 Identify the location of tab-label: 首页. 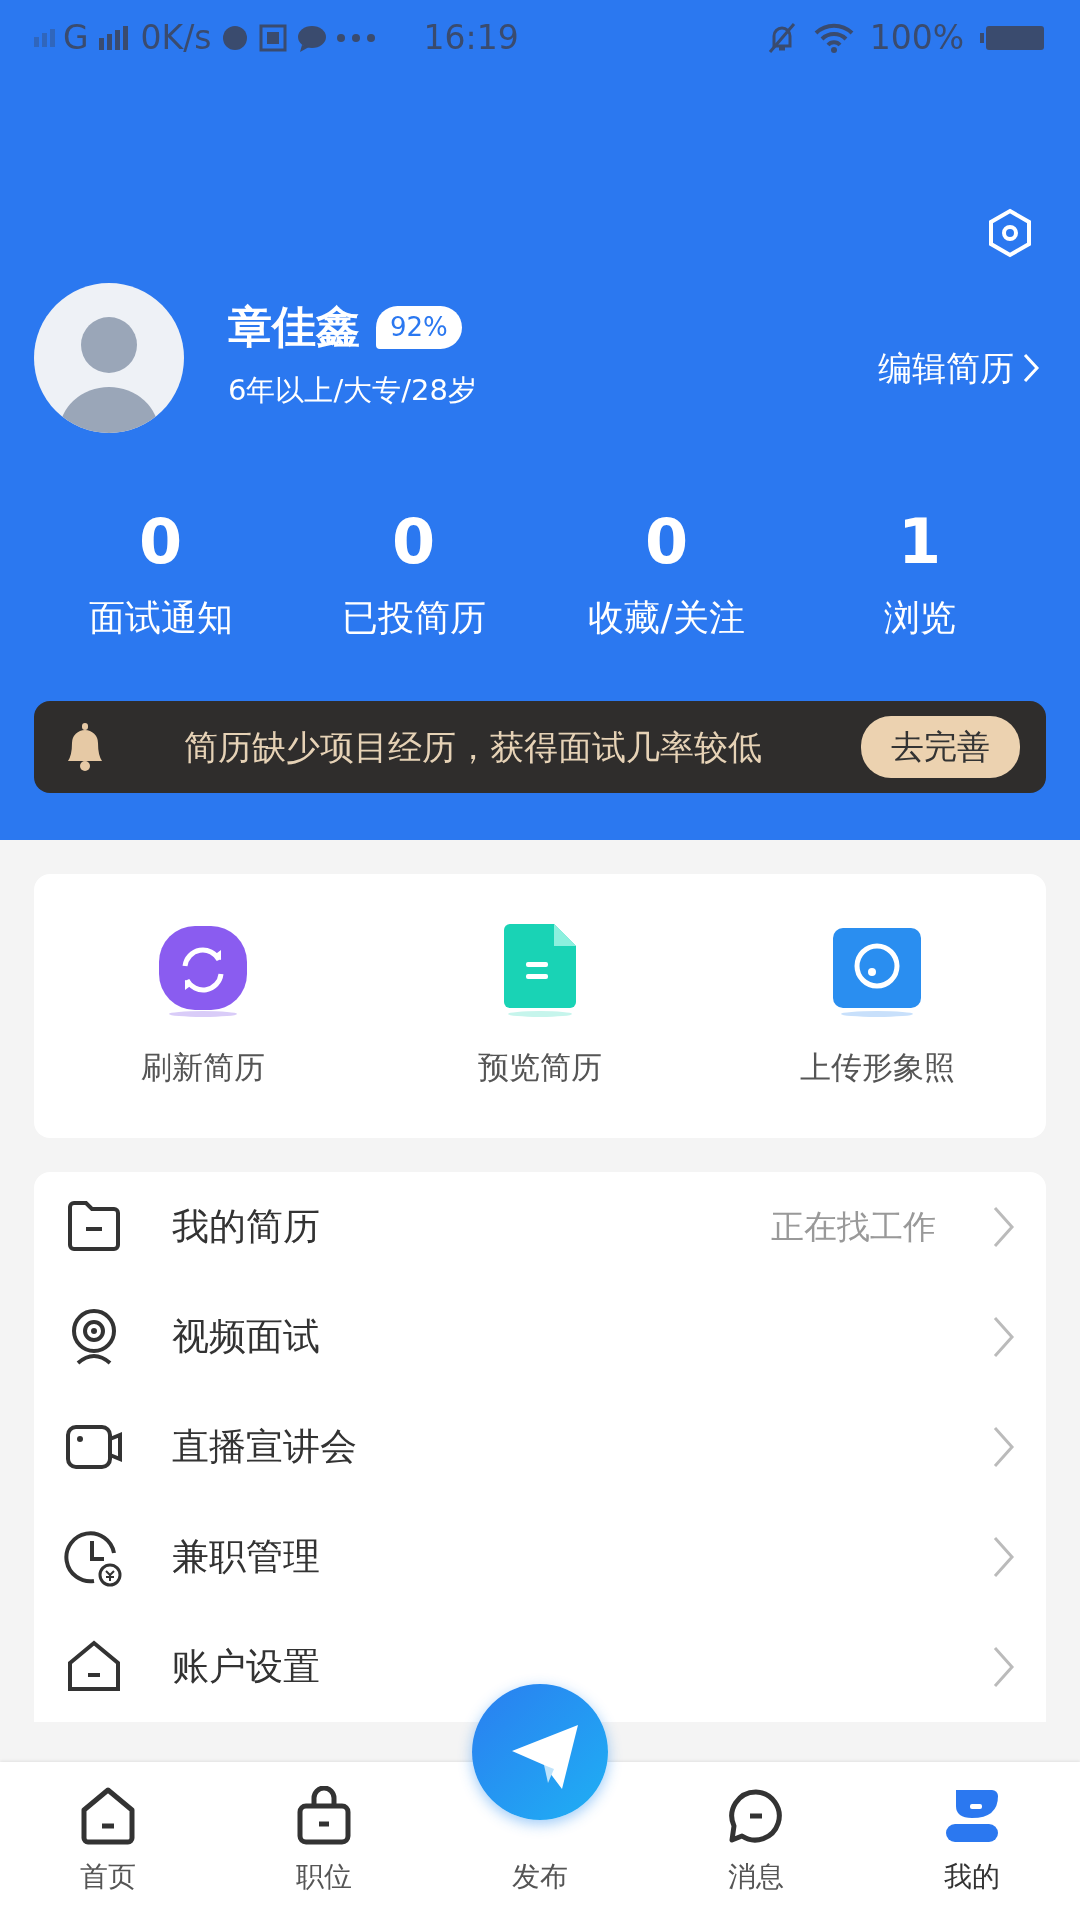
(108, 1877).